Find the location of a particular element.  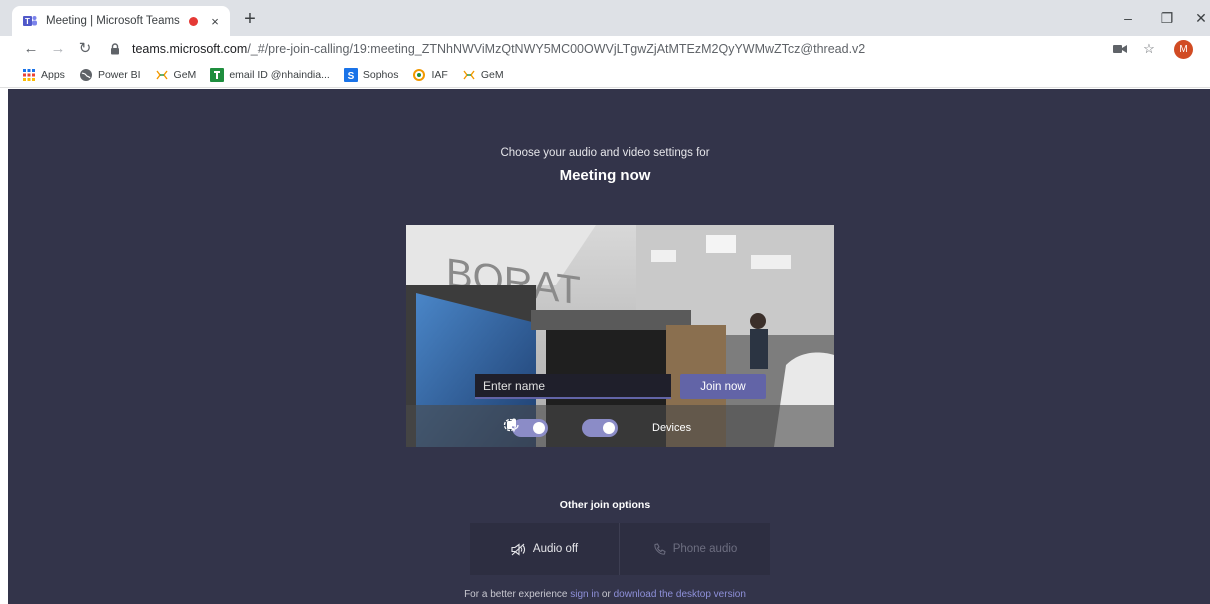

bookmark-gem-2: GeM is located at coordinates (483, 75).